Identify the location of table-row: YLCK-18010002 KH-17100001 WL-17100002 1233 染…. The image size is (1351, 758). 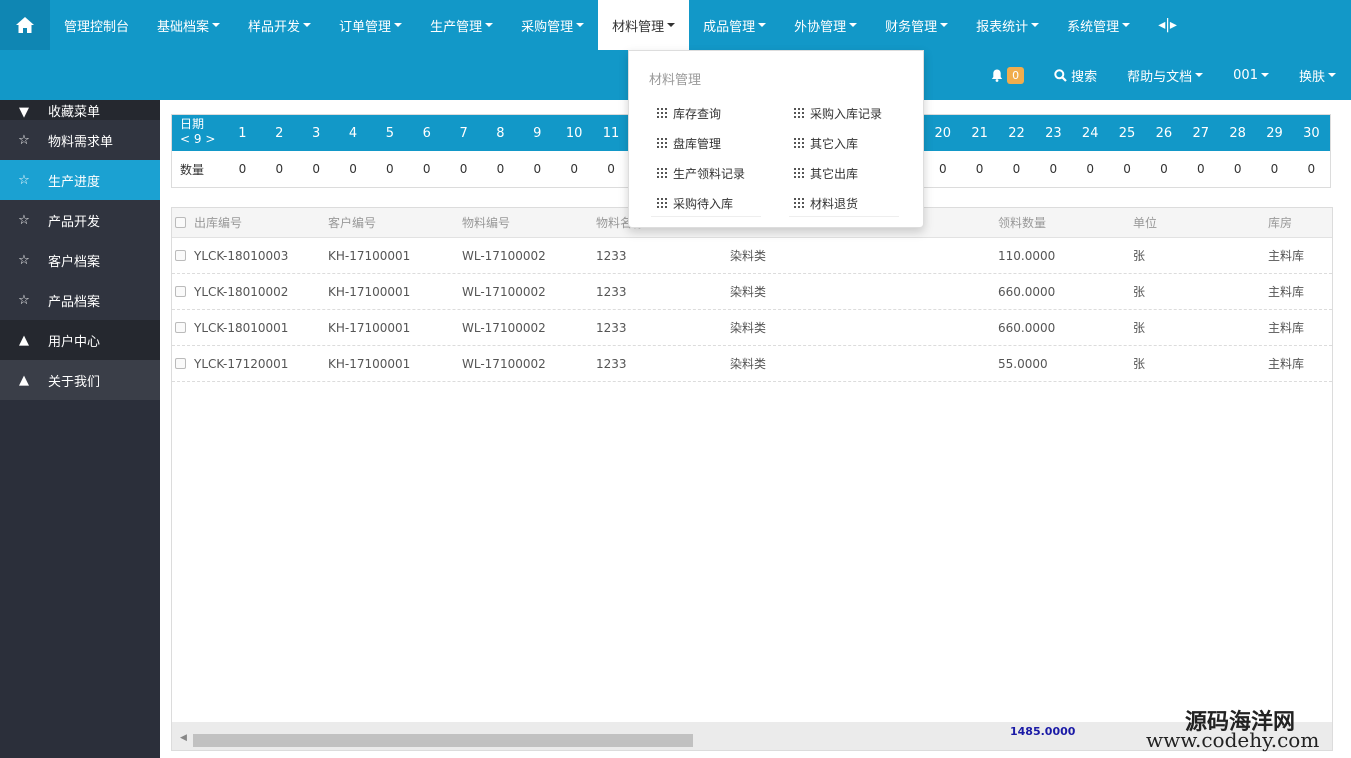
(752, 292).